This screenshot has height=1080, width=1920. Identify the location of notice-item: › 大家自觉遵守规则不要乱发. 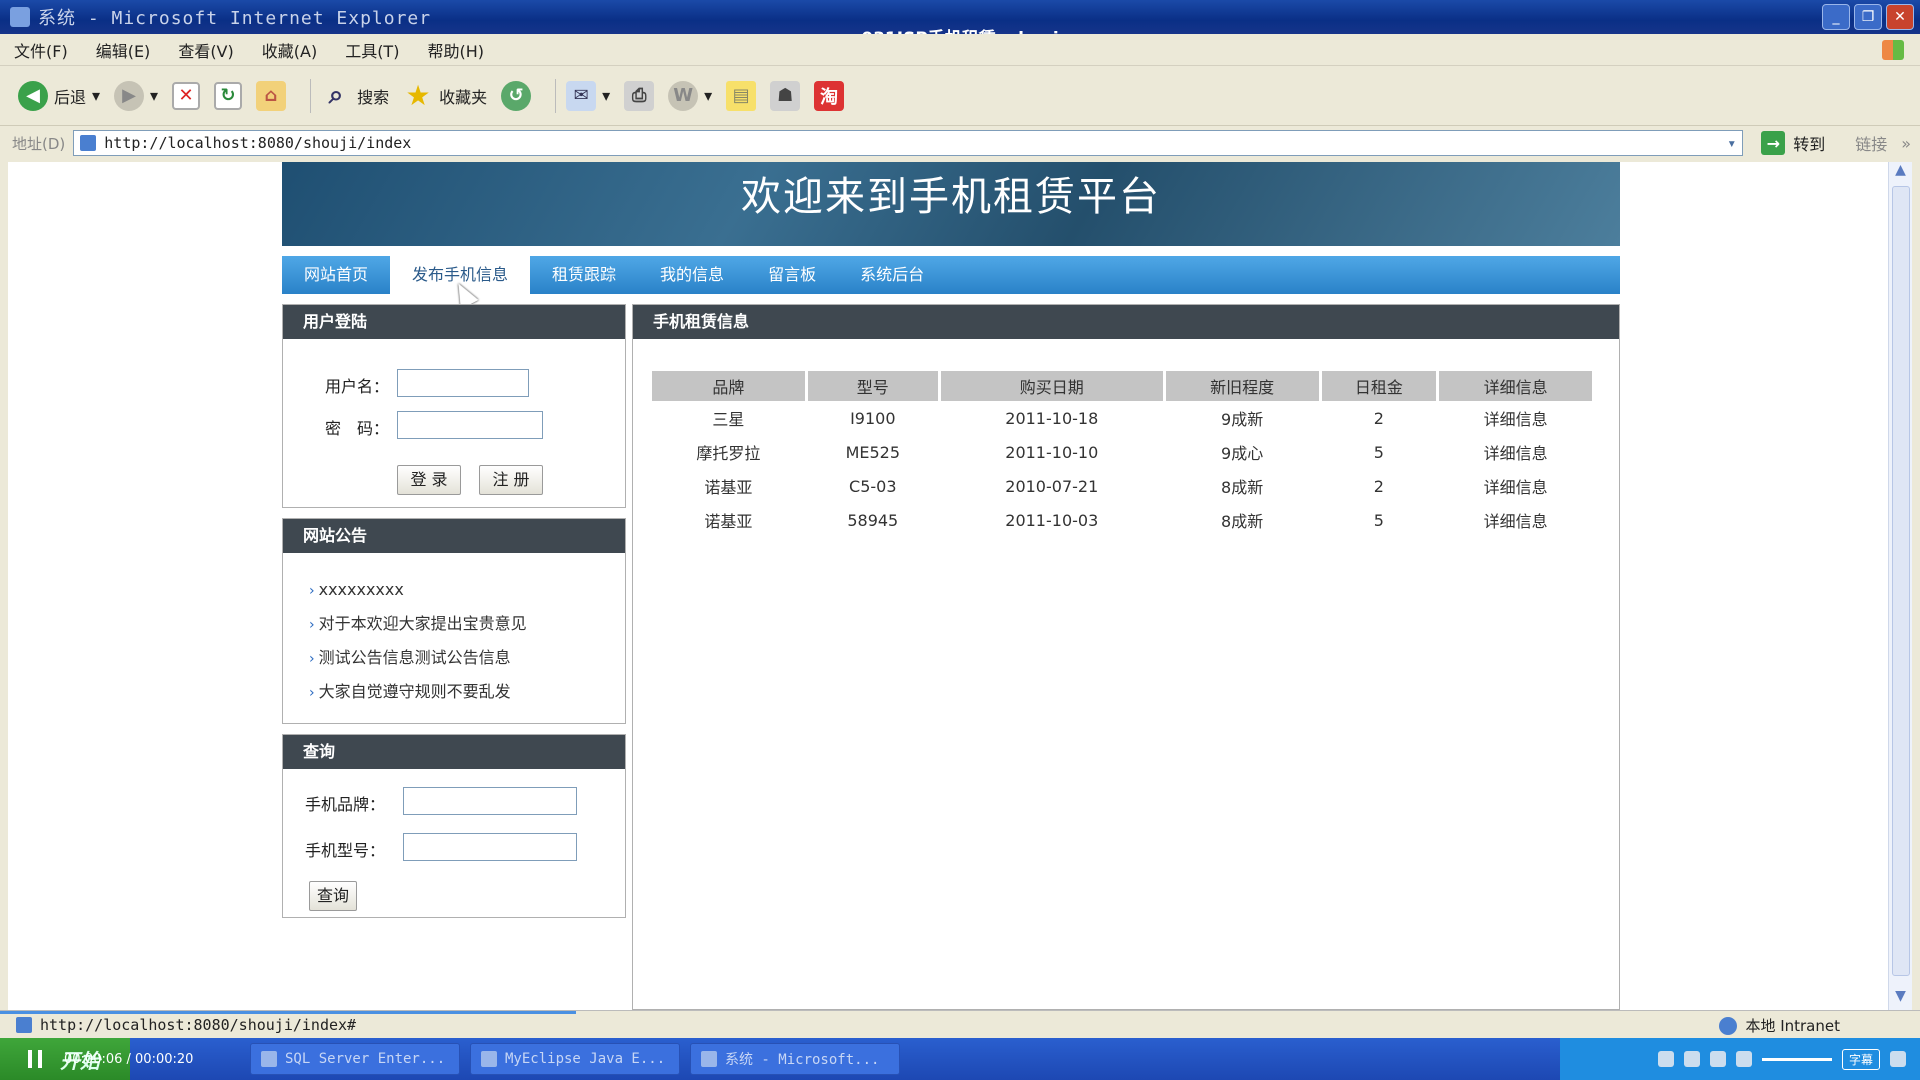
(454, 692).